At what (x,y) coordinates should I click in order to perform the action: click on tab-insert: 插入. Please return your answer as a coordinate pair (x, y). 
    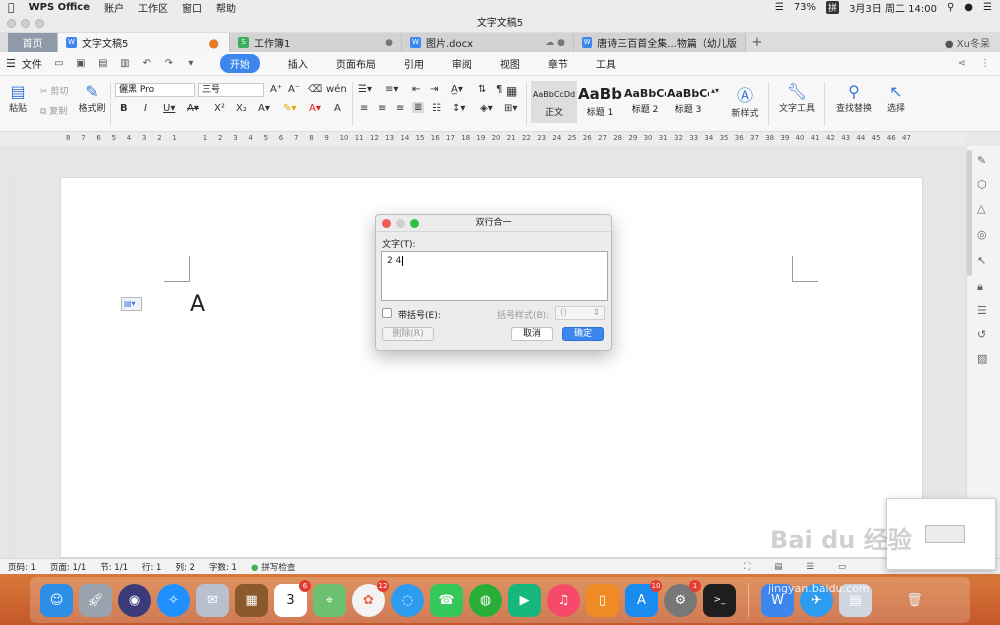
    Looking at the image, I should click on (298, 63).